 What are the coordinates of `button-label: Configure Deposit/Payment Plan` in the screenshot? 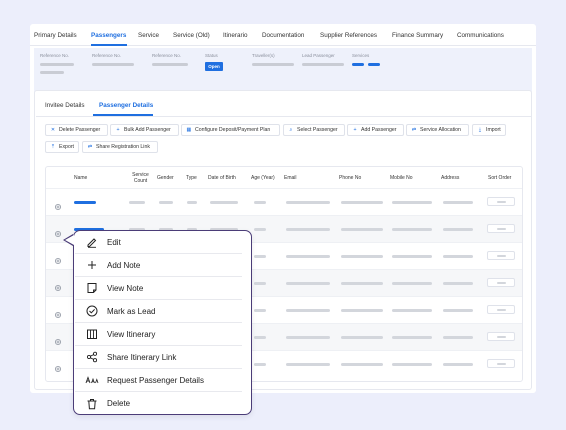 It's located at (233, 130).